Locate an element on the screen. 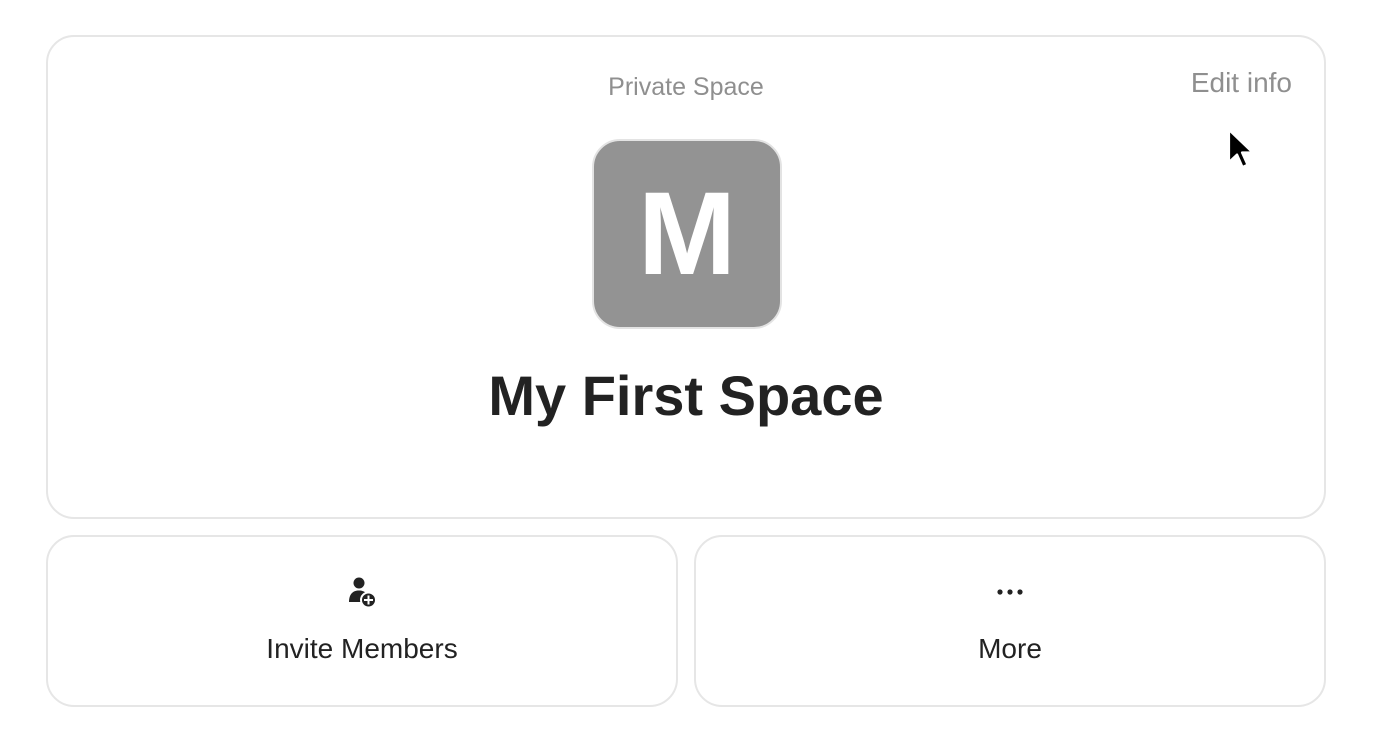  space-type-label: Private Space is located at coordinates (686, 87).